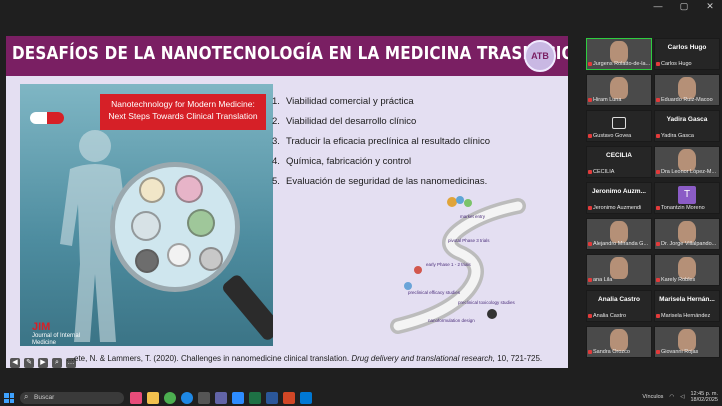 Image resolution: width=722 pixels, height=406 pixels. What do you see at coordinates (170, 398) in the screenshot?
I see `chrome-icon` at bounding box center [170, 398].